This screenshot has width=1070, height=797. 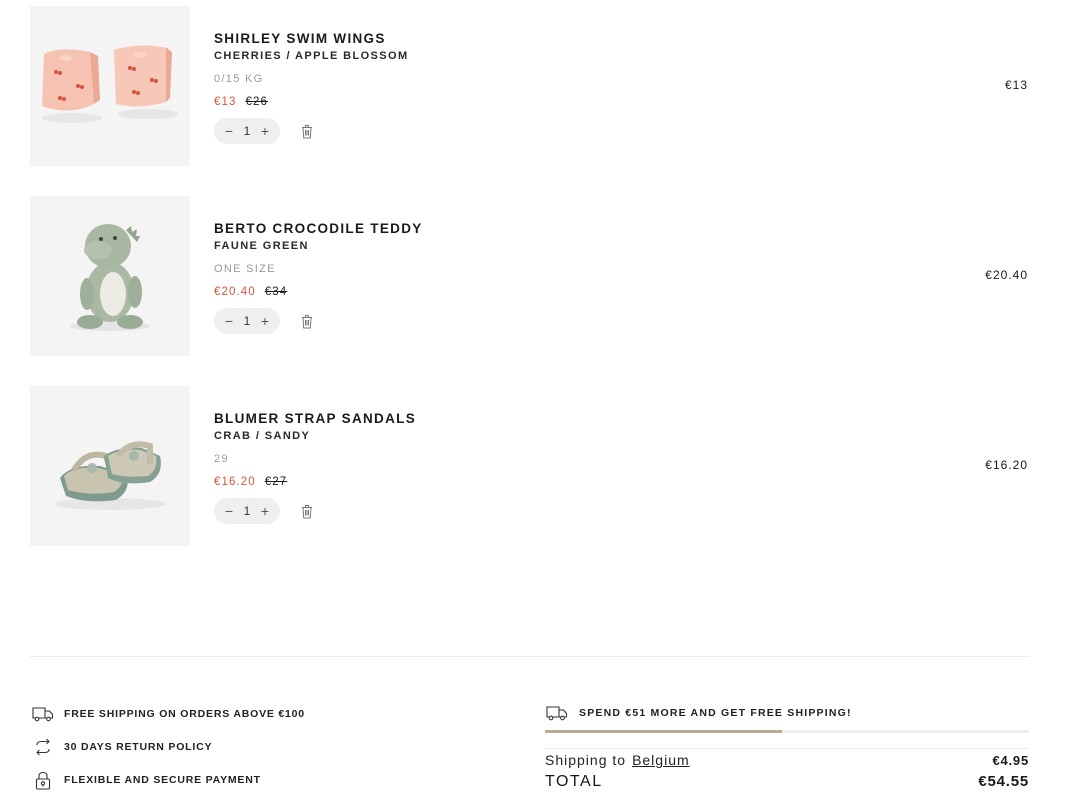 What do you see at coordinates (276, 482) in the screenshot?
I see `original-price: €27` at bounding box center [276, 482].